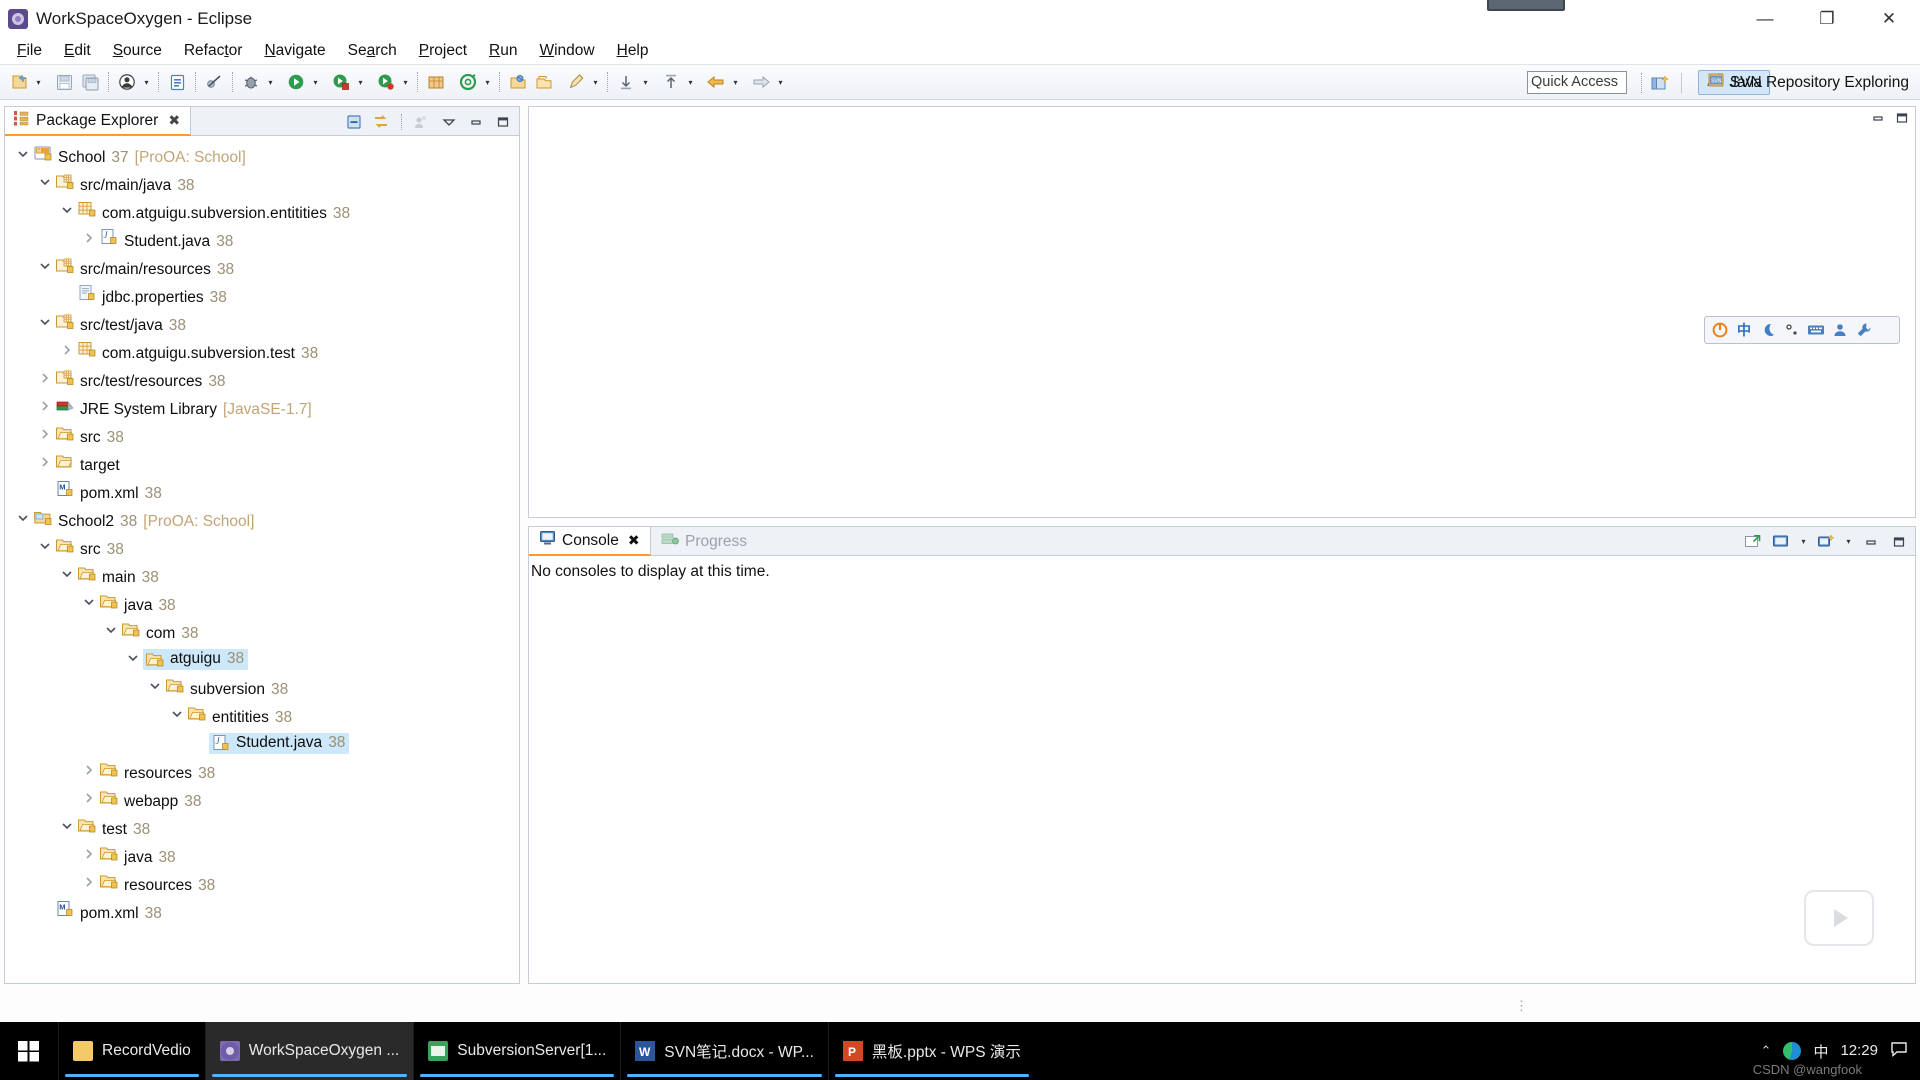 The height and width of the screenshot is (1080, 1920). What do you see at coordinates (131, 1051) in the screenshot?
I see `taskbar-item-0: RecordVedio` at bounding box center [131, 1051].